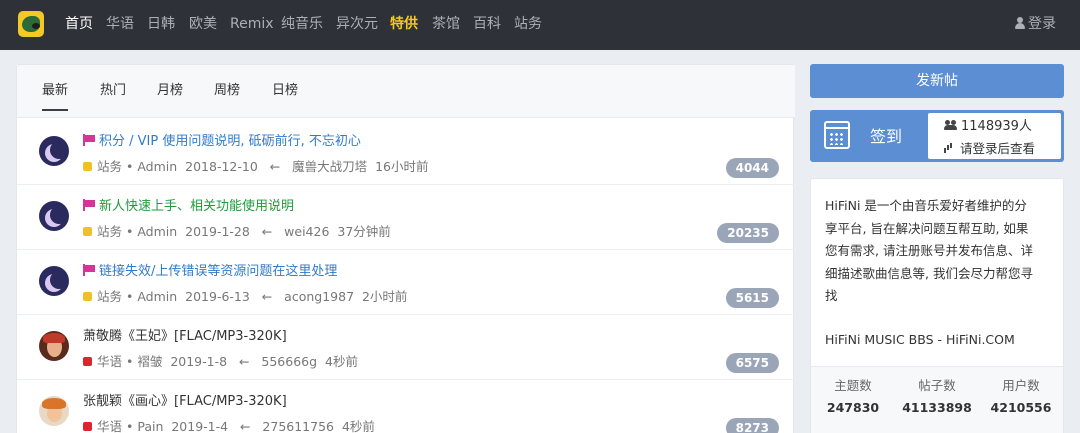 This screenshot has height=433, width=1080. I want to click on site-stats: 主题数 247830 帖子数 41133898 用户数 4210556, so click(937, 399).